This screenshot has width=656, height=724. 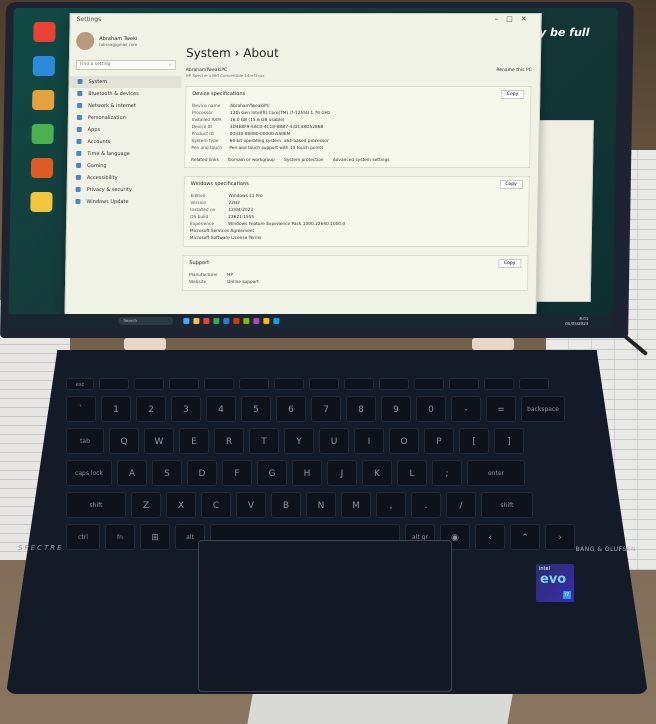 What do you see at coordinates (124, 154) in the screenshot?
I see `nav-item-time-language: Time & language` at bounding box center [124, 154].